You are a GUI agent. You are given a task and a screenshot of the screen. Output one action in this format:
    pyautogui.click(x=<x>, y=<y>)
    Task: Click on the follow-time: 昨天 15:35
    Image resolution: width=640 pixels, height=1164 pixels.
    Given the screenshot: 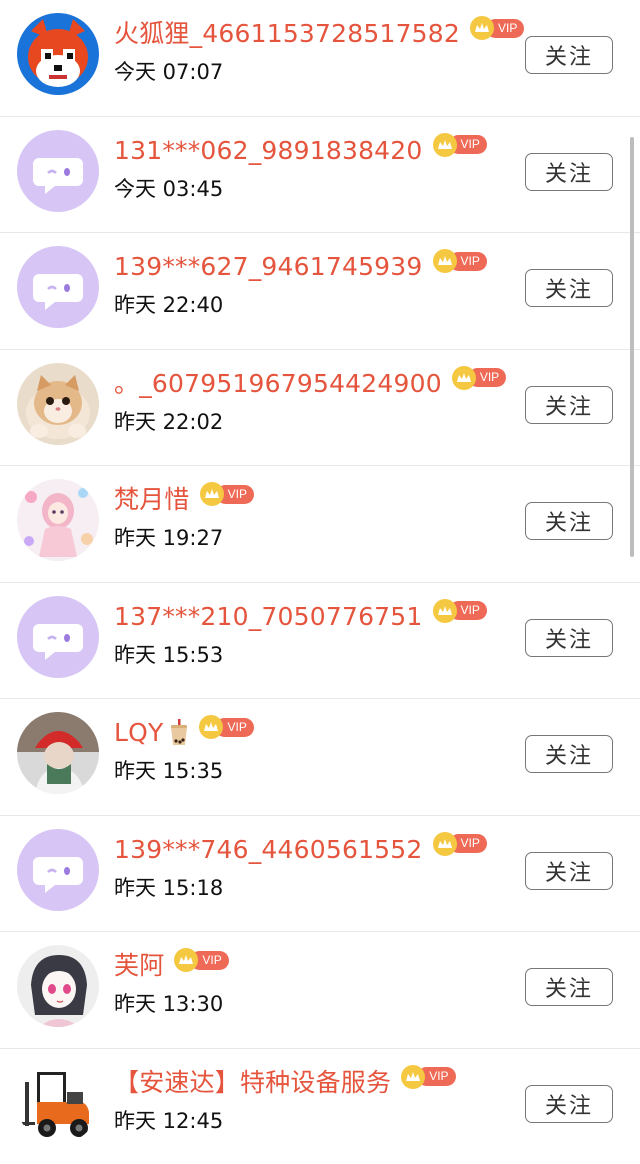 What is the action you would take?
    pyautogui.click(x=169, y=771)
    